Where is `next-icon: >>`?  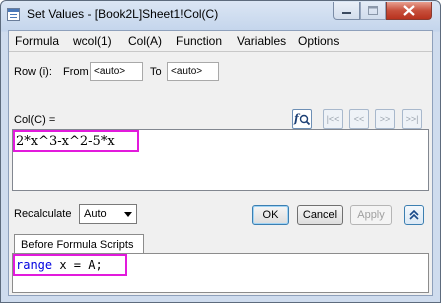 next-icon: >> is located at coordinates (385, 119).